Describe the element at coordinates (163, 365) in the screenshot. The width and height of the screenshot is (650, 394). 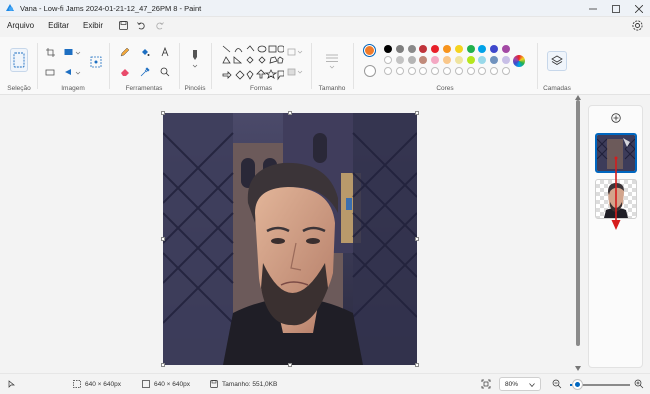
I see `resize-handle-bottom-left` at that location.